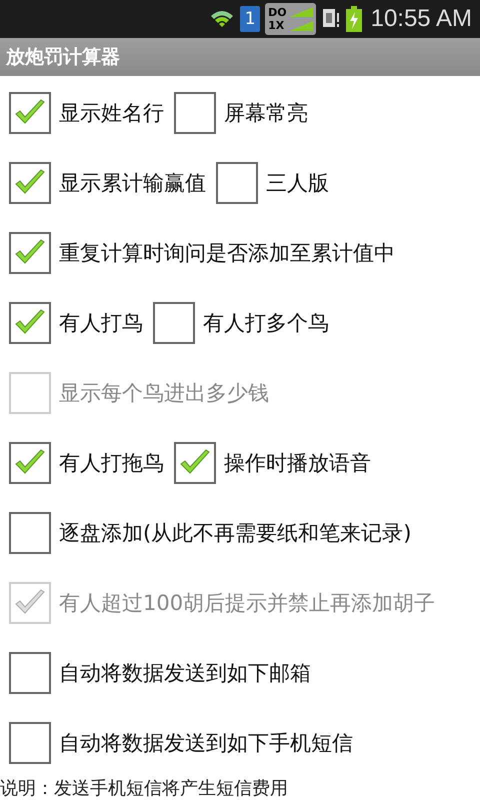  I want to click on option-label: 三人版, so click(297, 183).